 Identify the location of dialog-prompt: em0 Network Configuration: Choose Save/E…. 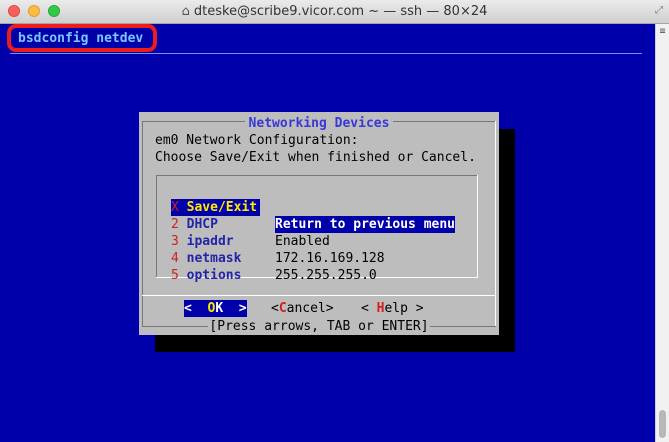
(315, 149).